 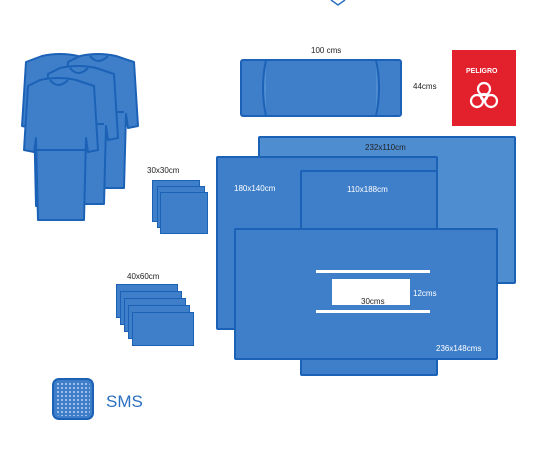 What do you see at coordinates (484, 96) in the screenshot?
I see `biohazard-icon` at bounding box center [484, 96].